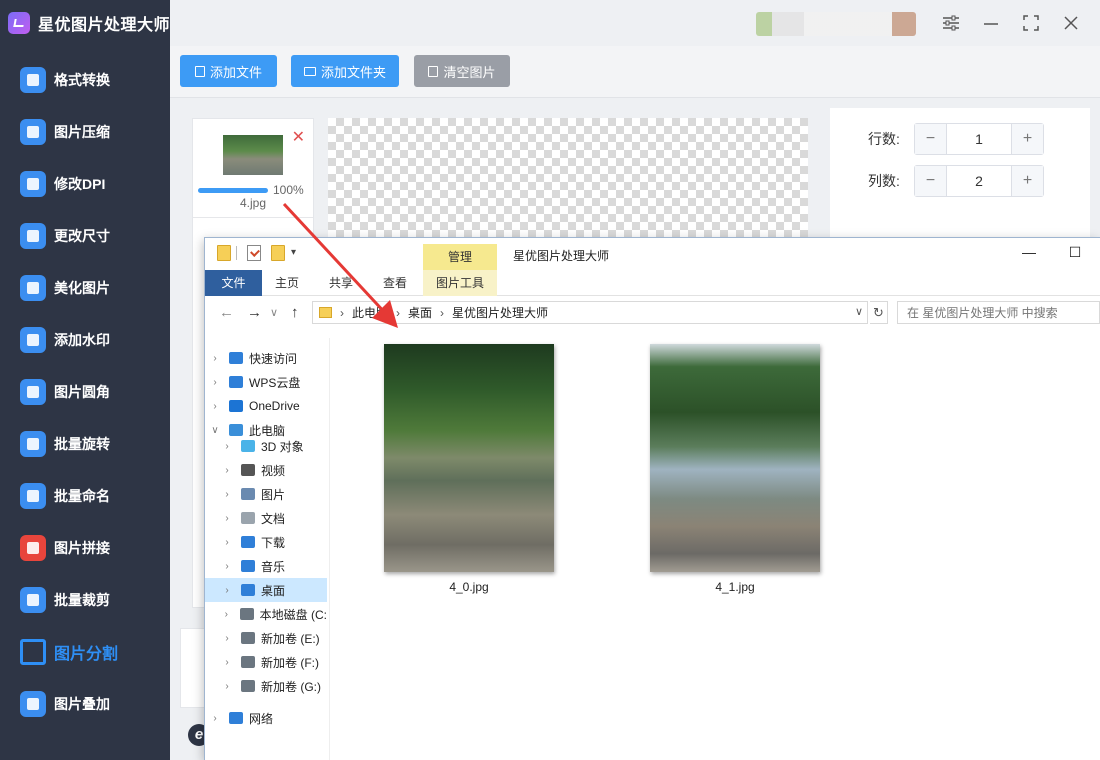  Describe the element at coordinates (469, 458) in the screenshot. I see `image-thumbnail` at that location.